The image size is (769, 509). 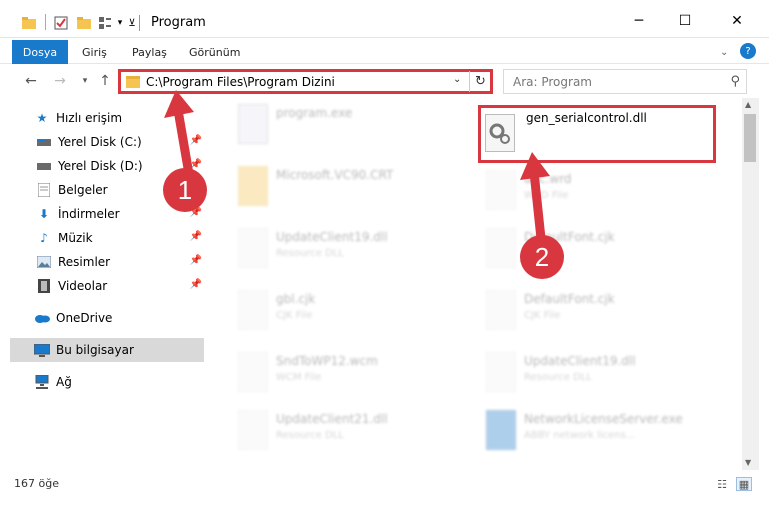 I want to click on properties-icon, so click(x=61, y=23).